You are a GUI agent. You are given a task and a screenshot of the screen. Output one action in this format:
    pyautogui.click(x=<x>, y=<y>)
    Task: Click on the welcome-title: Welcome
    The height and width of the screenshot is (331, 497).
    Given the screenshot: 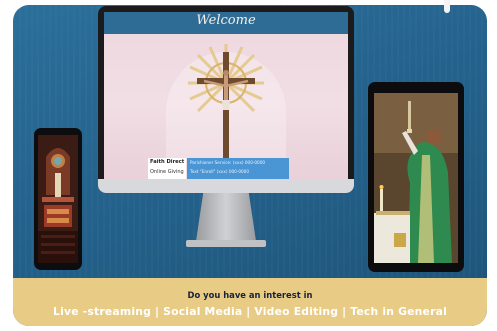 What is the action you would take?
    pyautogui.click(x=226, y=20)
    